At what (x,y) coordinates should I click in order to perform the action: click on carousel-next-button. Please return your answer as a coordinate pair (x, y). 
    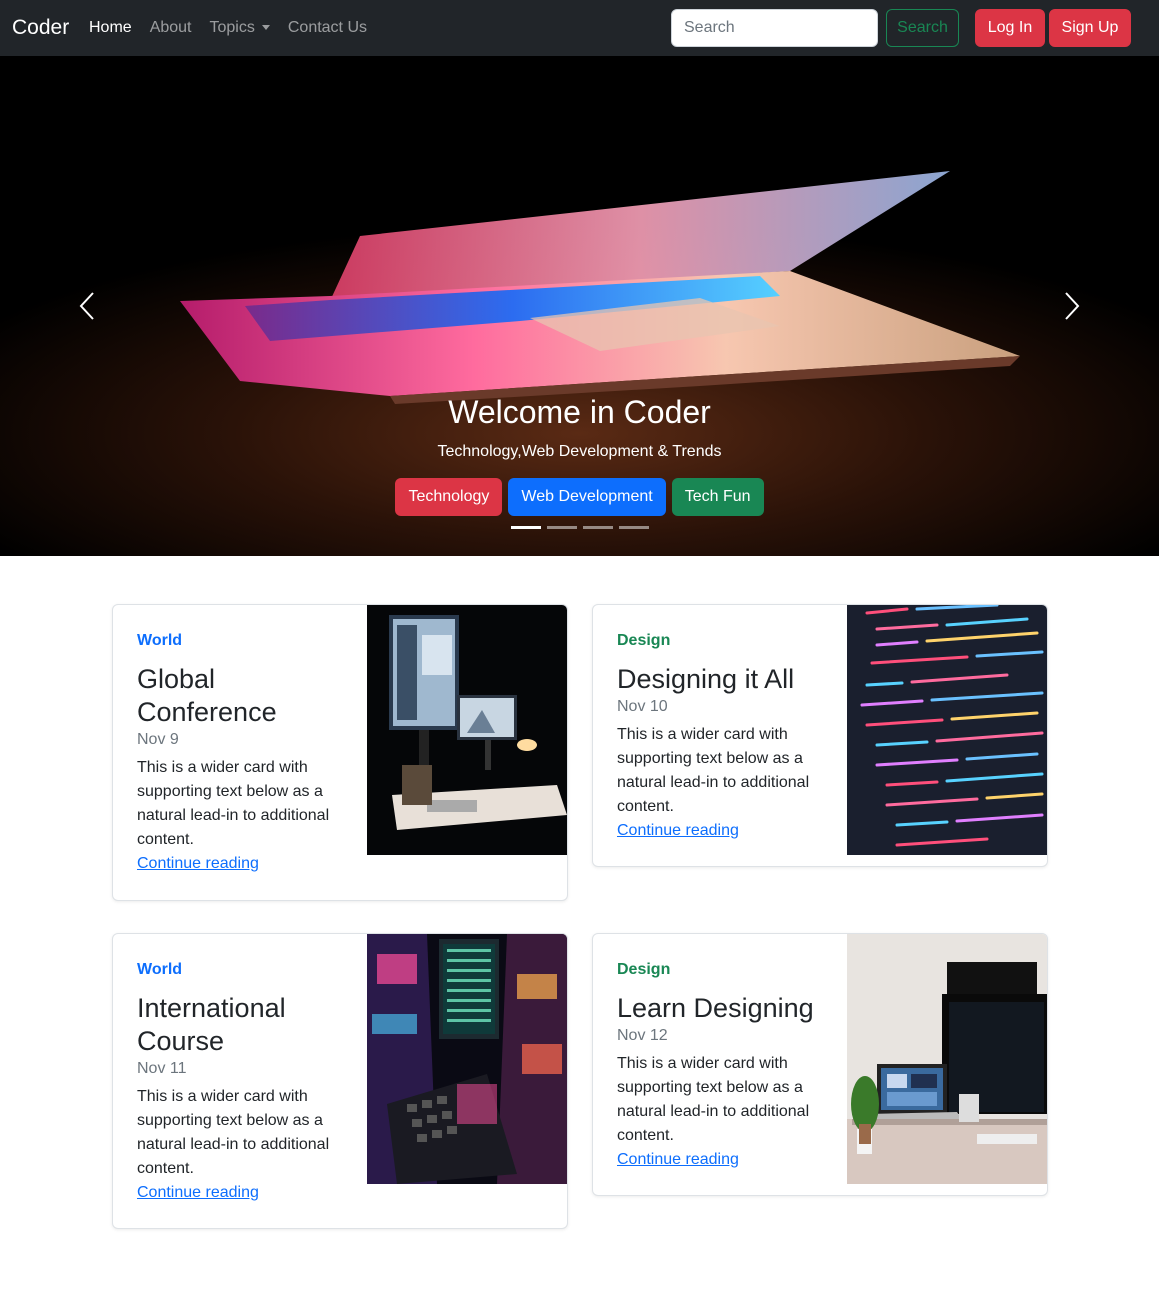
    Looking at the image, I should click on (1072, 306).